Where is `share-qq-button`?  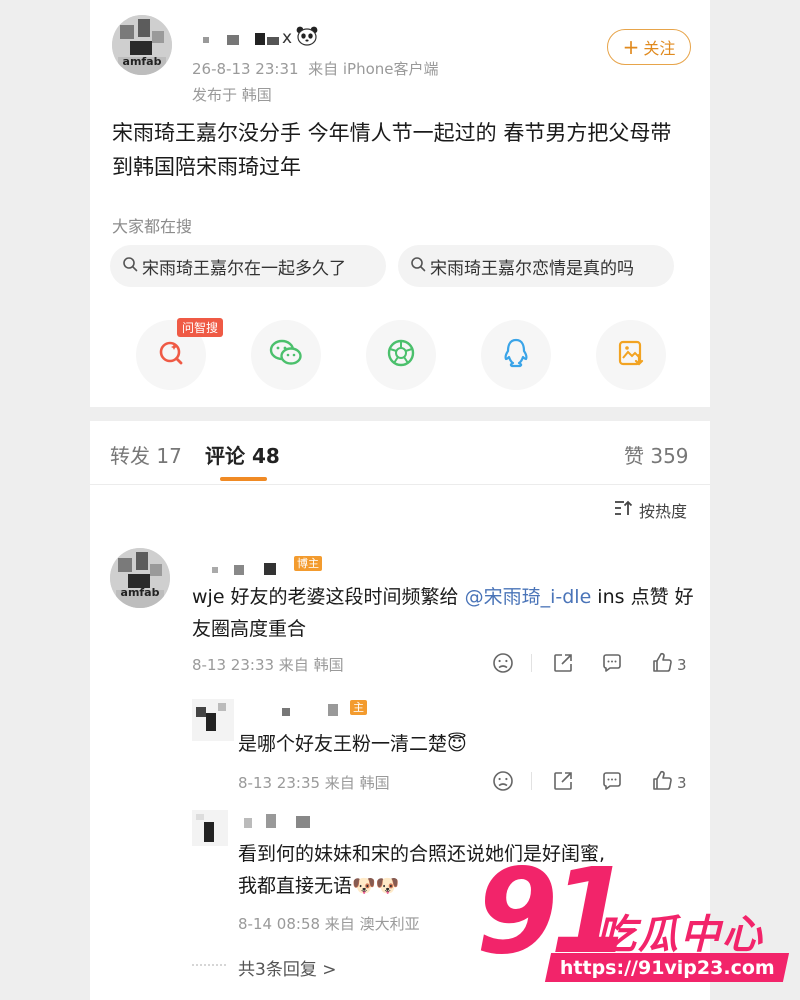 share-qq-button is located at coordinates (516, 355).